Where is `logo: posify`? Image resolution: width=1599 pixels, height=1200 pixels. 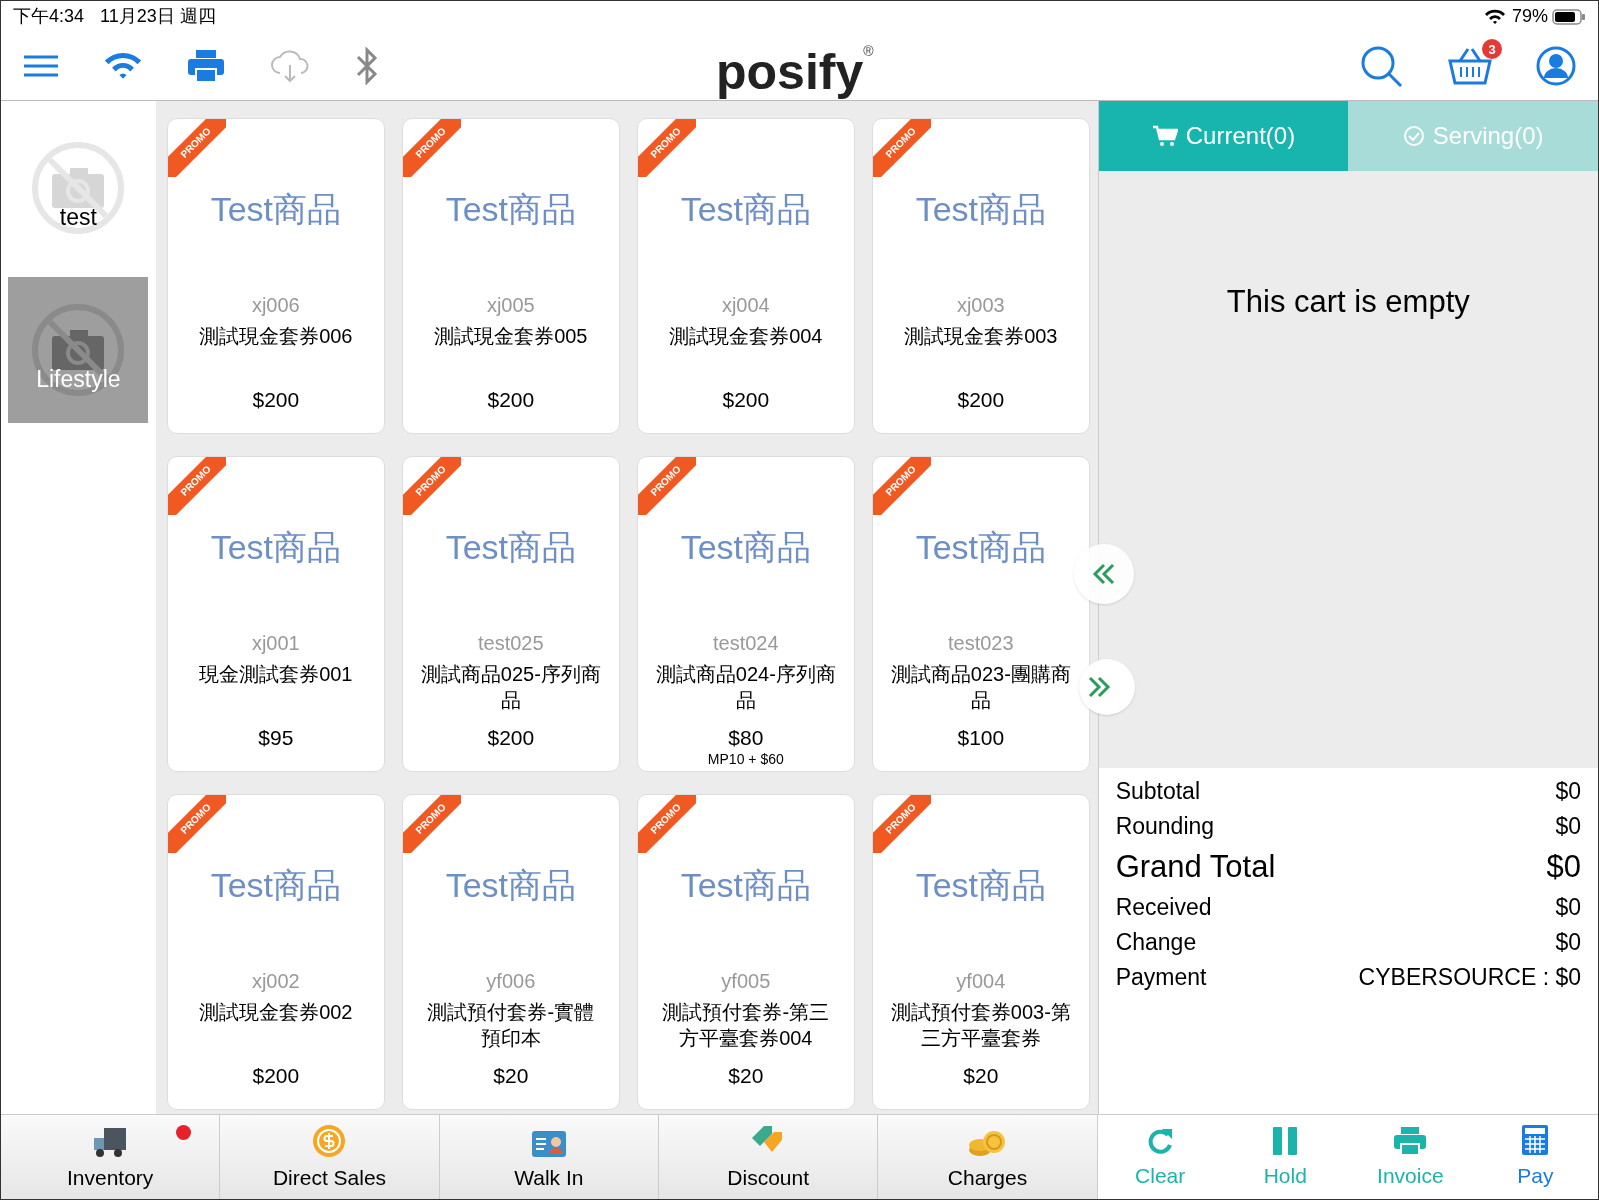
logo: posify is located at coordinates (790, 71).